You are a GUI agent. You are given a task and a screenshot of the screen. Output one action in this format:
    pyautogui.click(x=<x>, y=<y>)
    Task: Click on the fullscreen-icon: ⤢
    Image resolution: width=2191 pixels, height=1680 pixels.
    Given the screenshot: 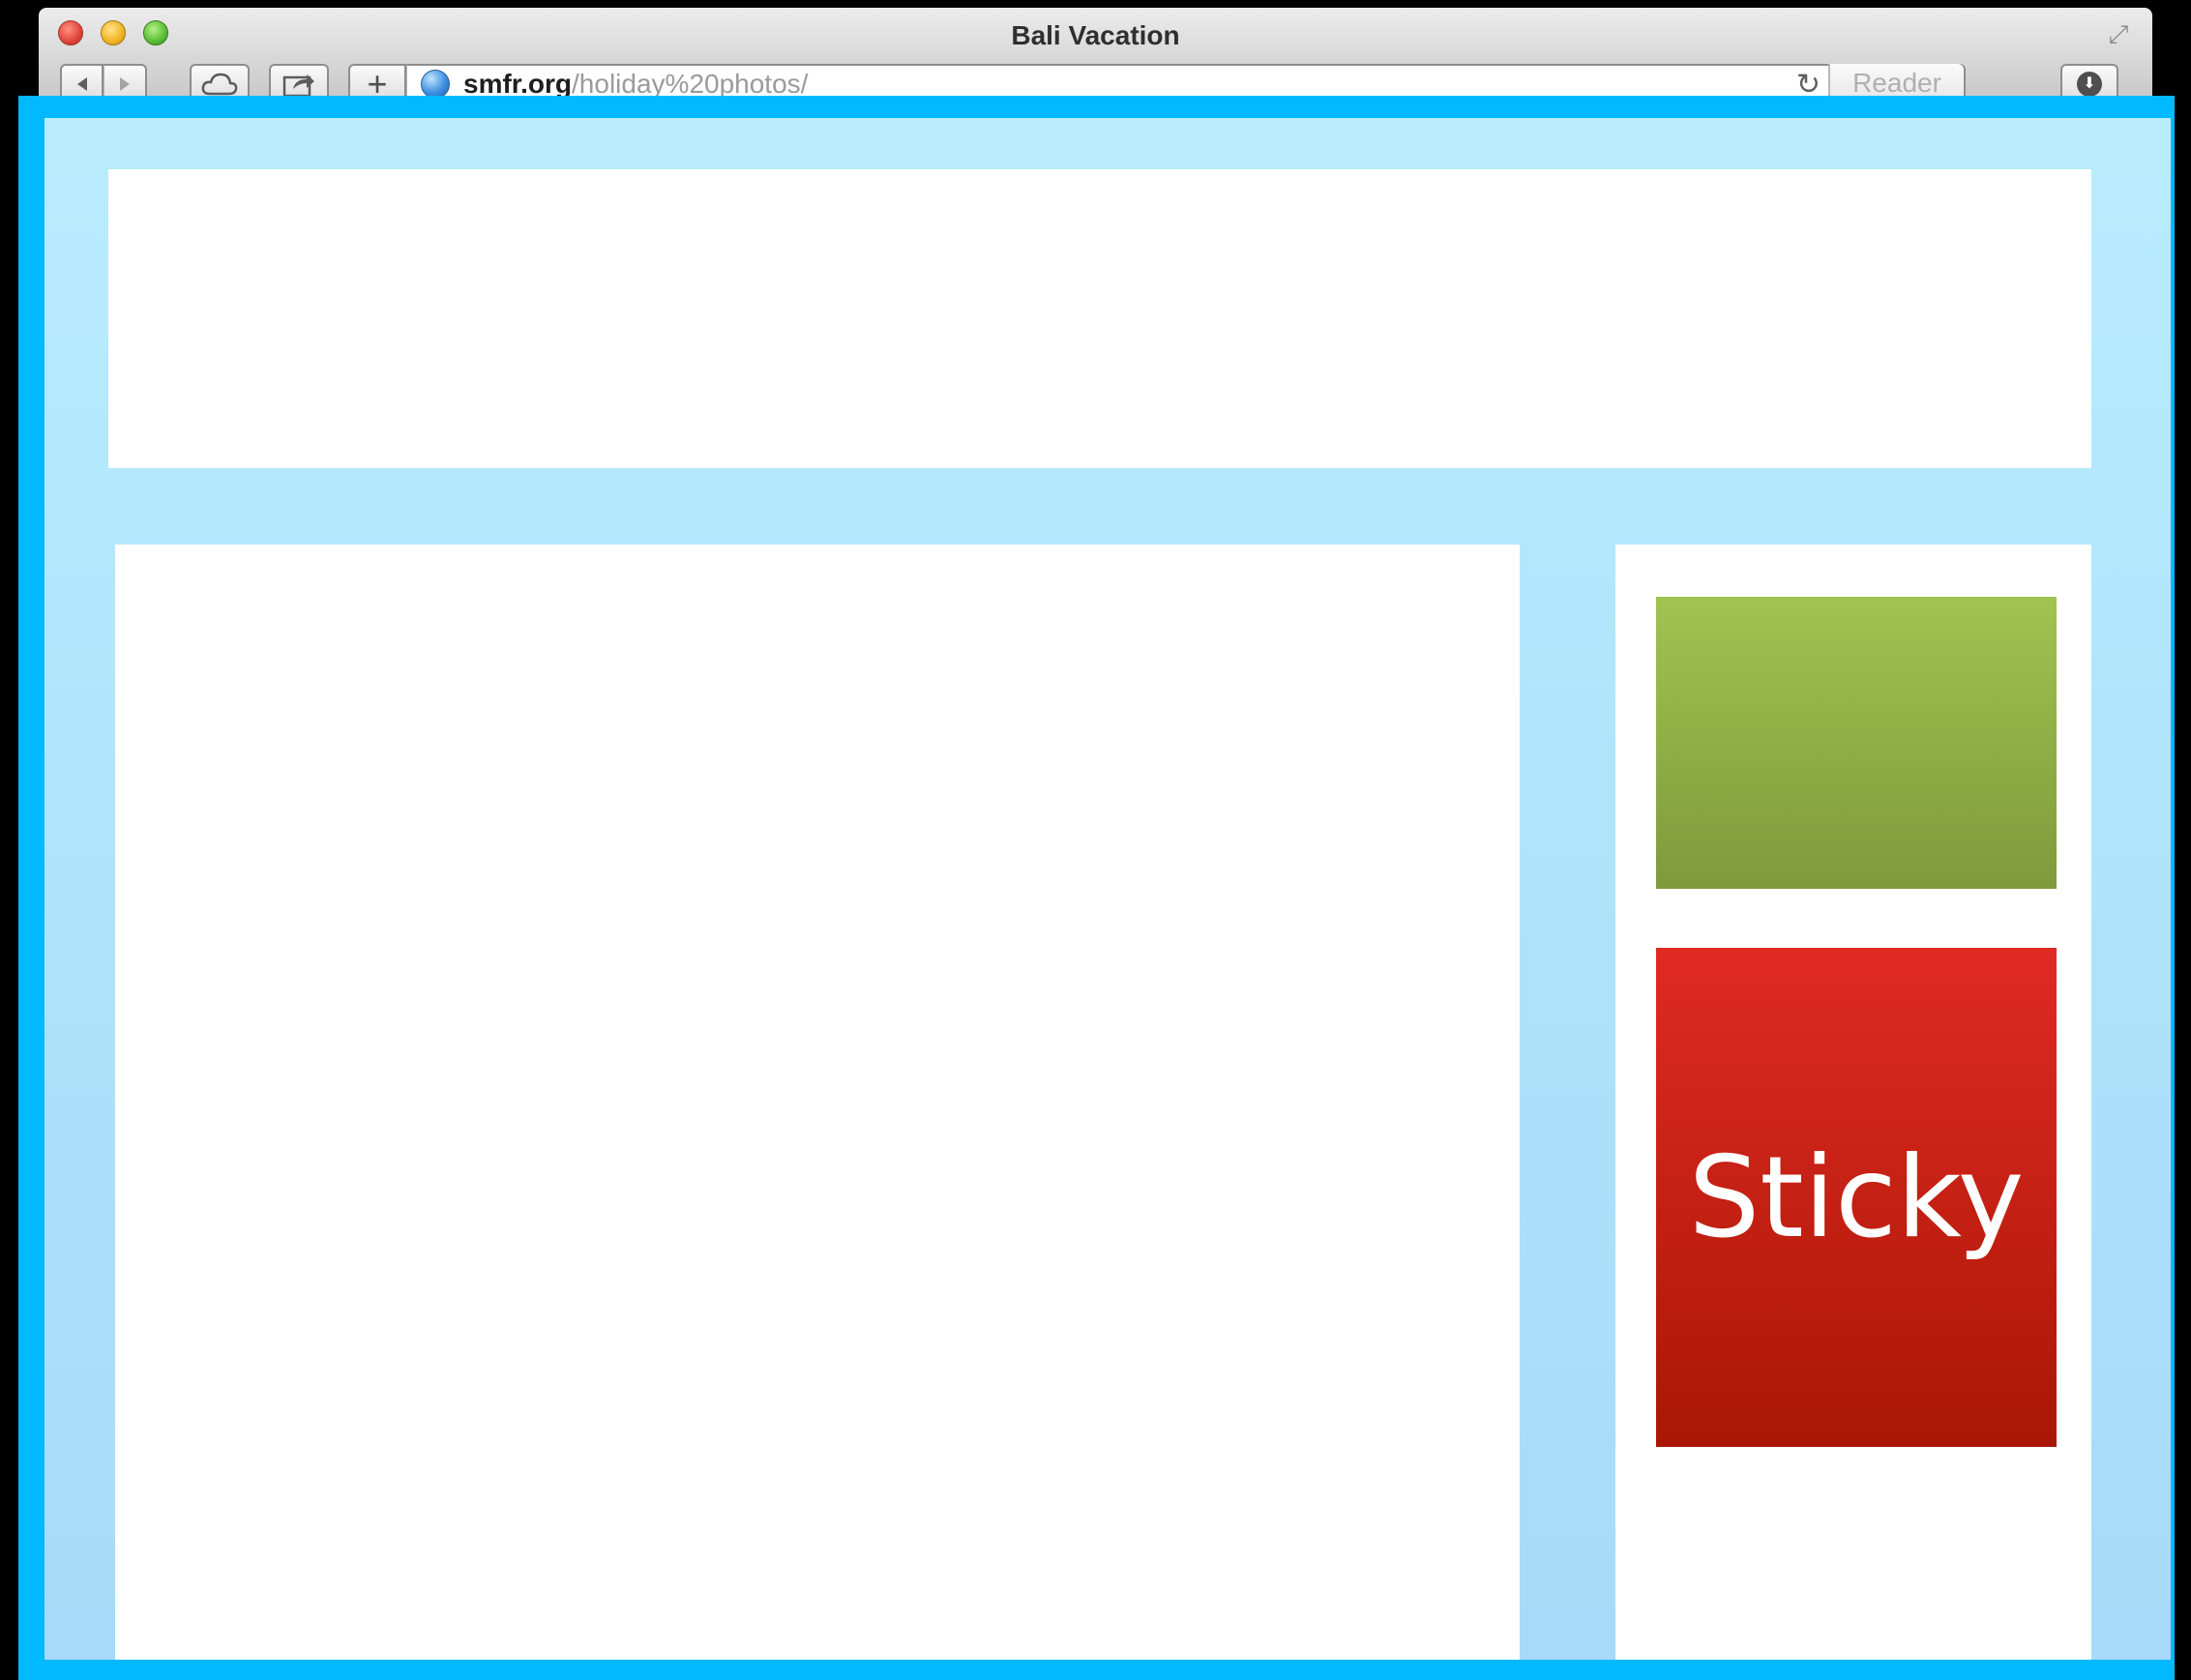 What is the action you would take?
    pyautogui.click(x=2119, y=33)
    